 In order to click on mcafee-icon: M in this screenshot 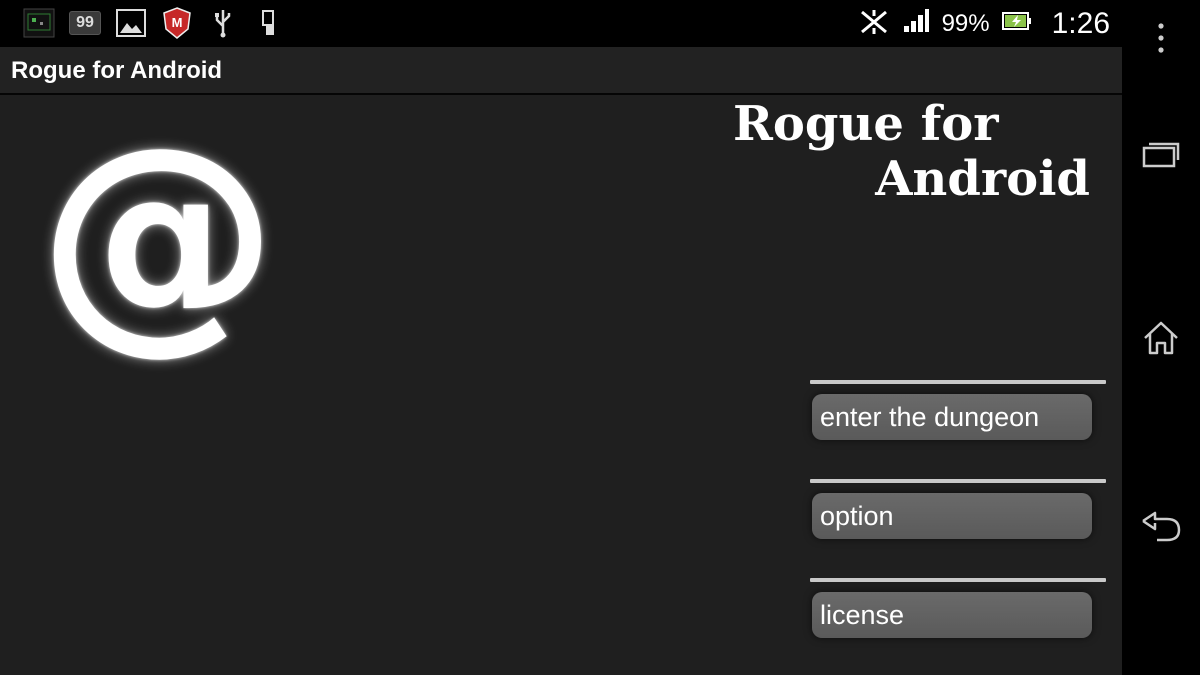, I will do `click(177, 23)`.